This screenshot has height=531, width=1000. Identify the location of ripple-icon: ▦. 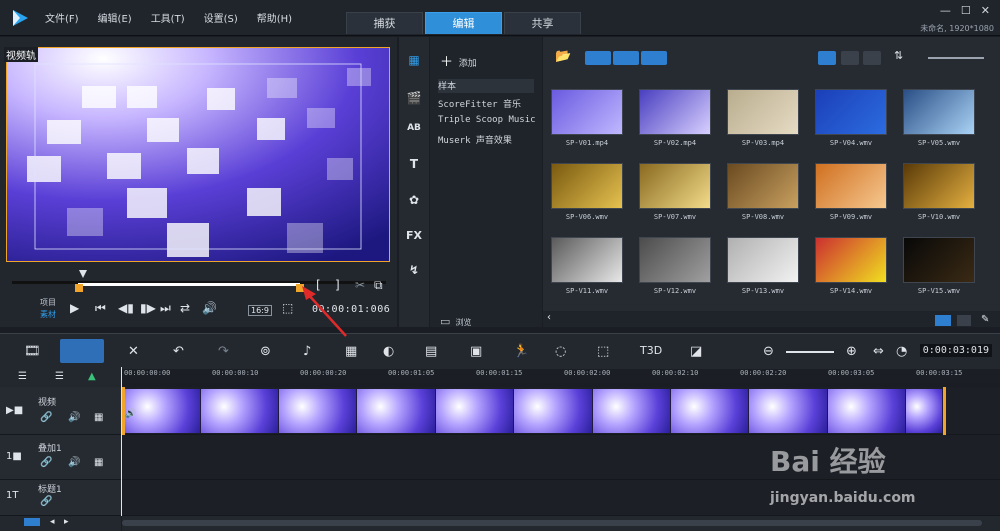
(98, 417).